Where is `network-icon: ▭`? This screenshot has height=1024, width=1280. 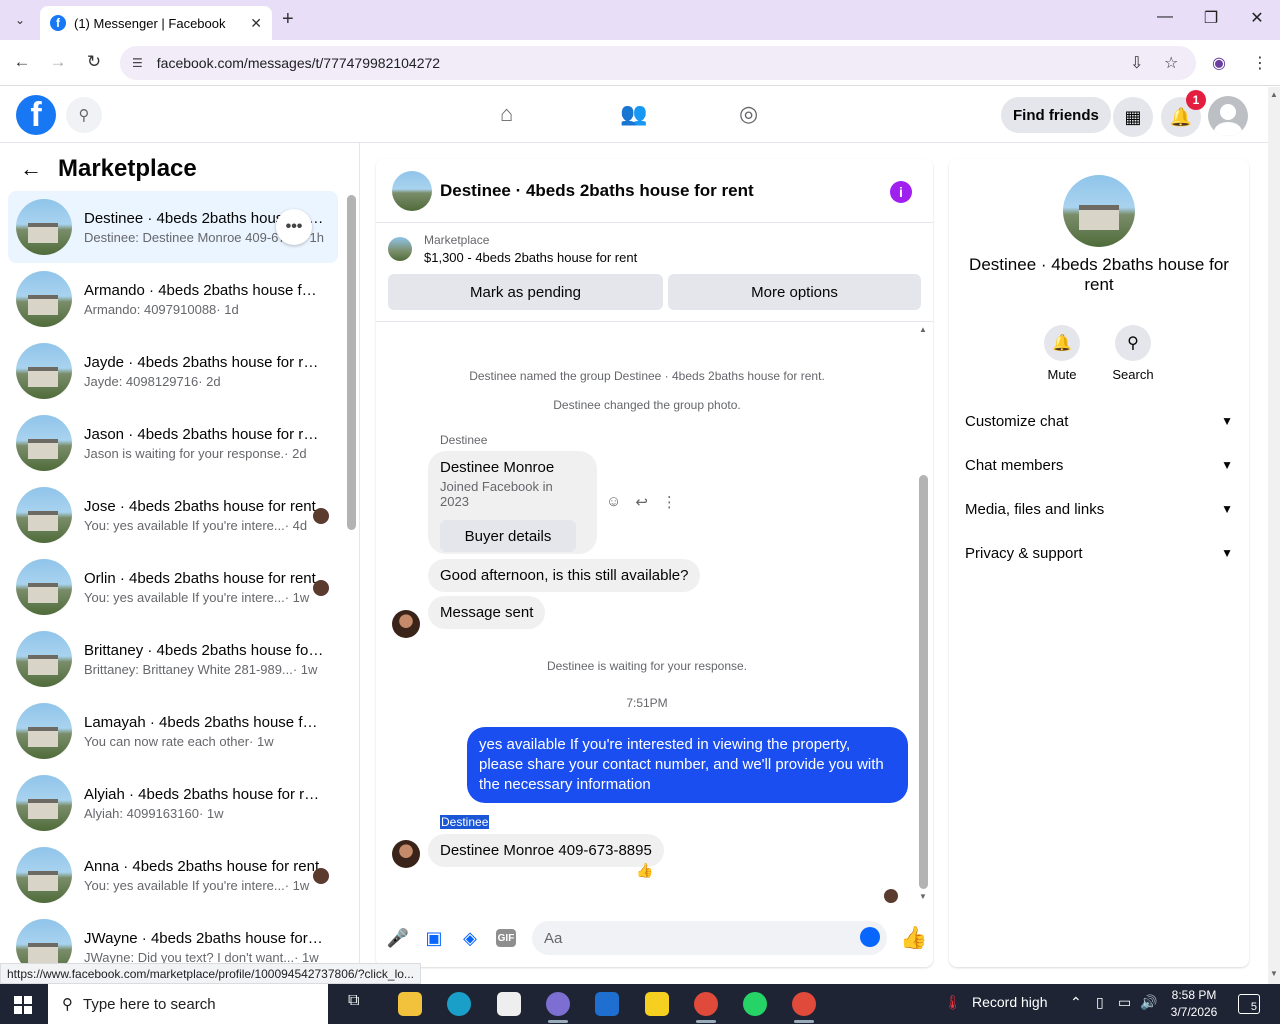
network-icon: ▭ is located at coordinates (1124, 1002).